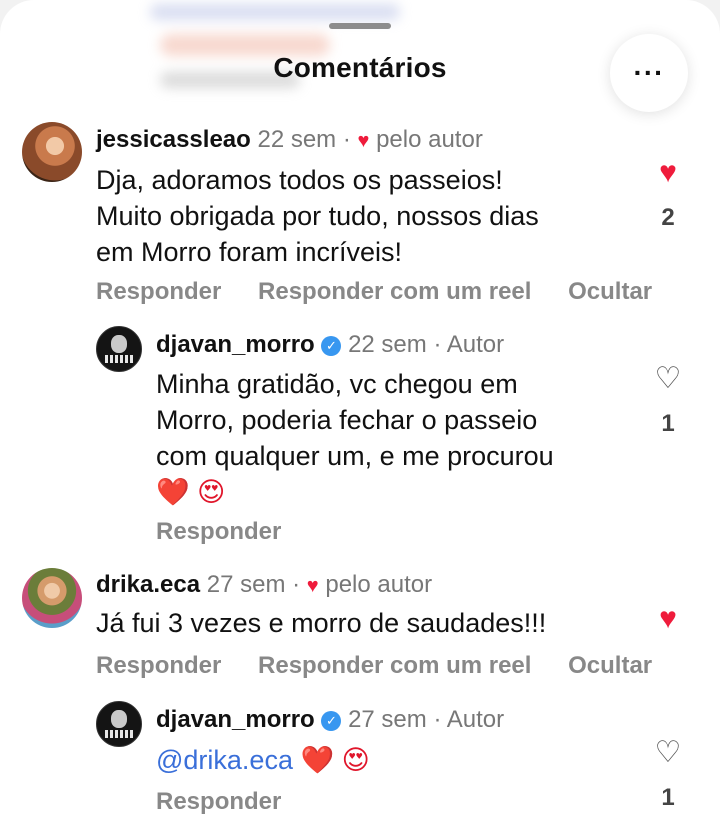 The height and width of the screenshot is (814, 720). I want to click on comment-text-line: em Morro foram incríveis!, so click(249, 252).